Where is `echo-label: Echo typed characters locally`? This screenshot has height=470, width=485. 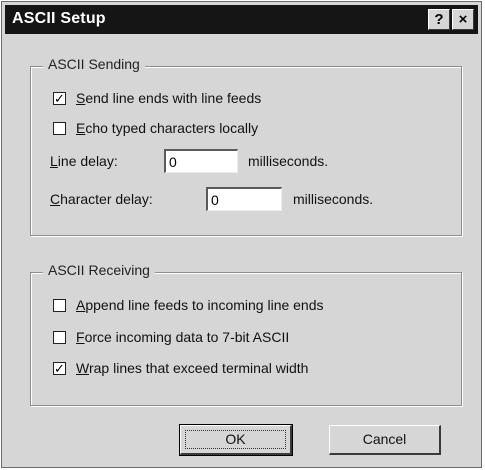
echo-label: Echo typed characters locally is located at coordinates (167, 128).